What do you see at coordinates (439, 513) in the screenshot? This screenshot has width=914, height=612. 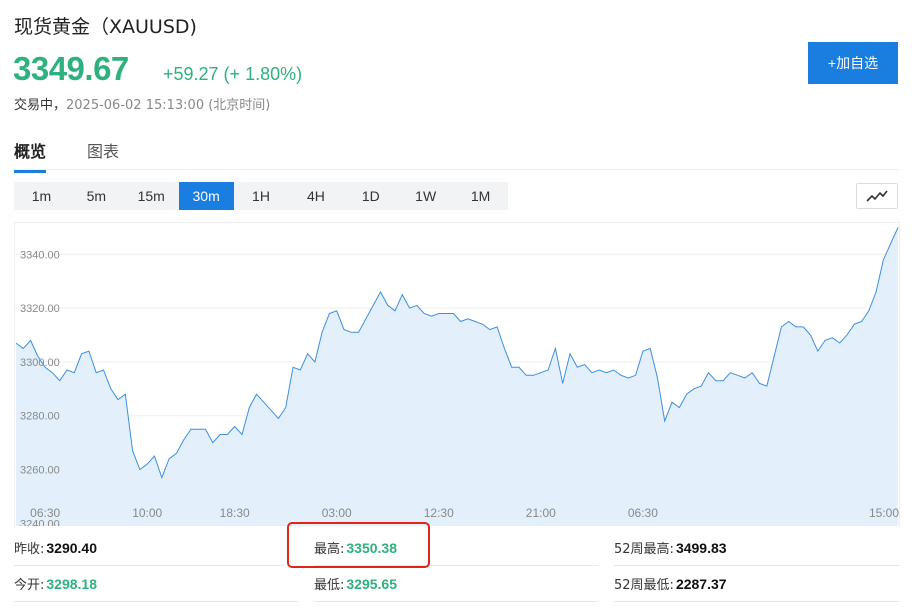 I see `x-tick-label: 12:30` at bounding box center [439, 513].